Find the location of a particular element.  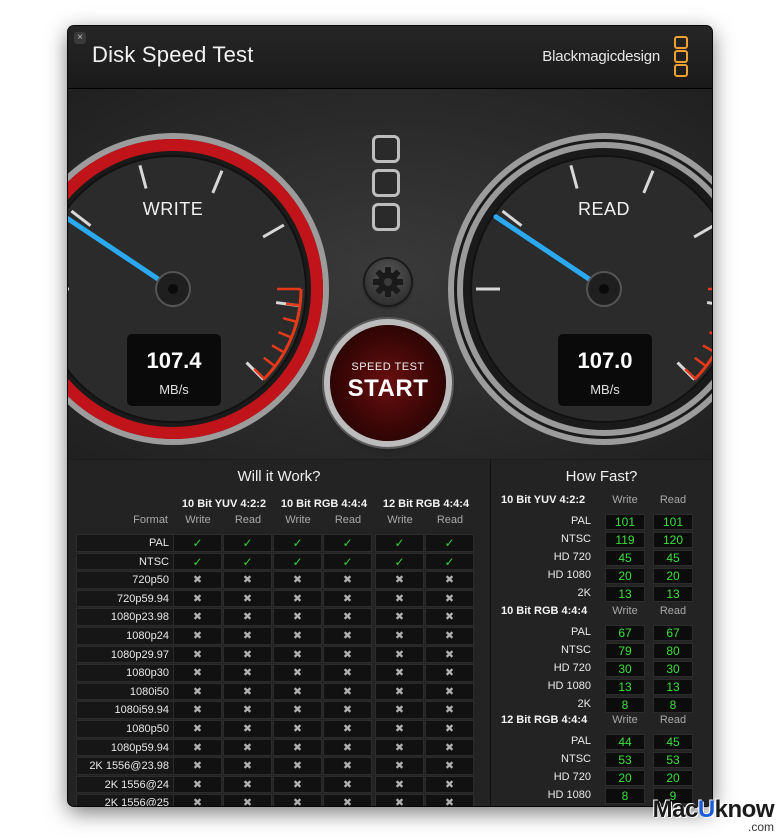

read-fps-value: 120 is located at coordinates (673, 540).